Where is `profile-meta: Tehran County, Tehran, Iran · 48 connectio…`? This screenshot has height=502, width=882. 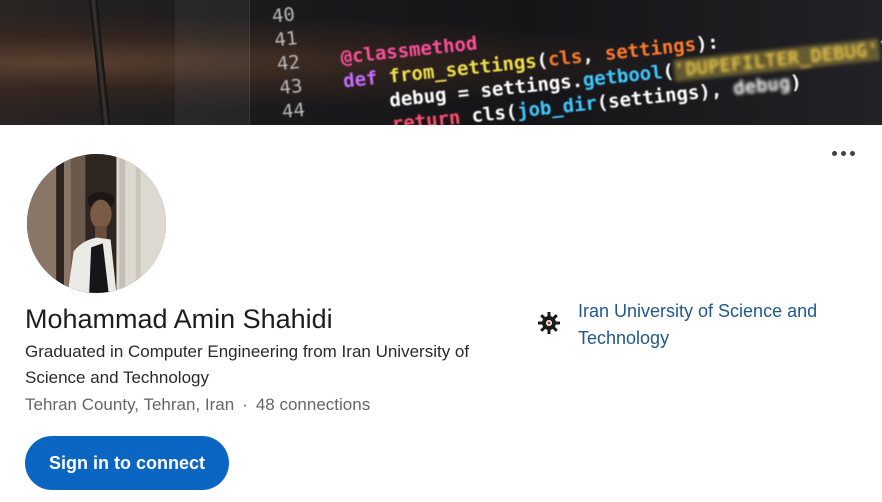
profile-meta: Tehran County, Tehran, Iran · 48 connectio… is located at coordinates (197, 405).